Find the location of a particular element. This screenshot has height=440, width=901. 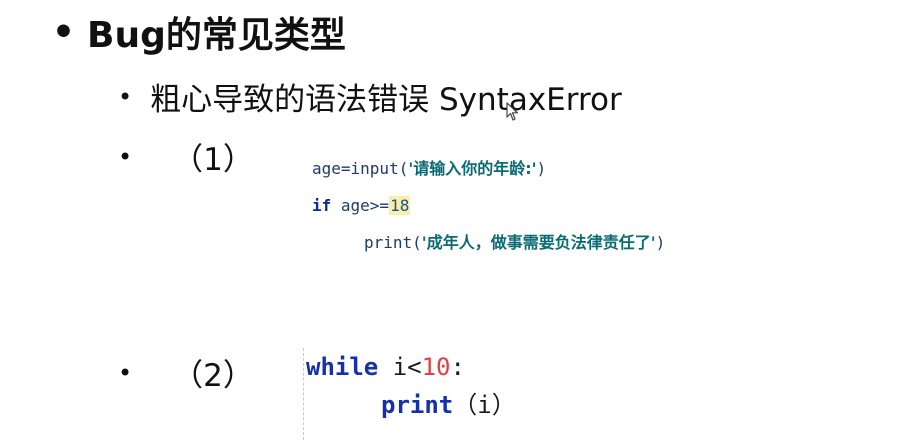

code-line: if age>=18 is located at coordinates (488, 205).